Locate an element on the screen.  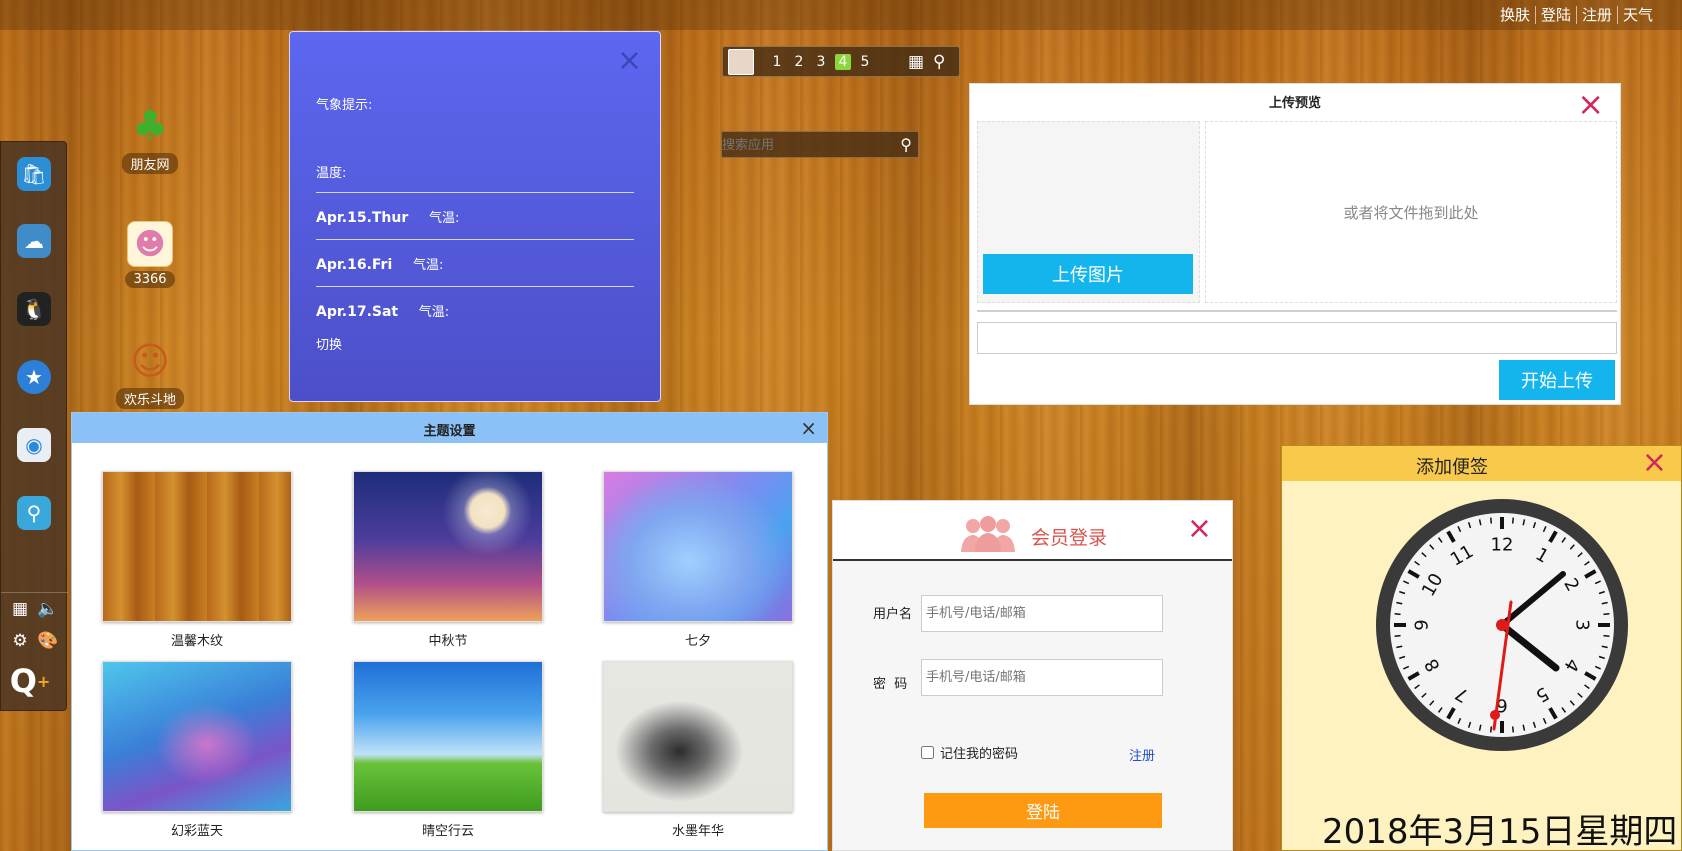
clock-number: 3 is located at coordinates (1582, 624).